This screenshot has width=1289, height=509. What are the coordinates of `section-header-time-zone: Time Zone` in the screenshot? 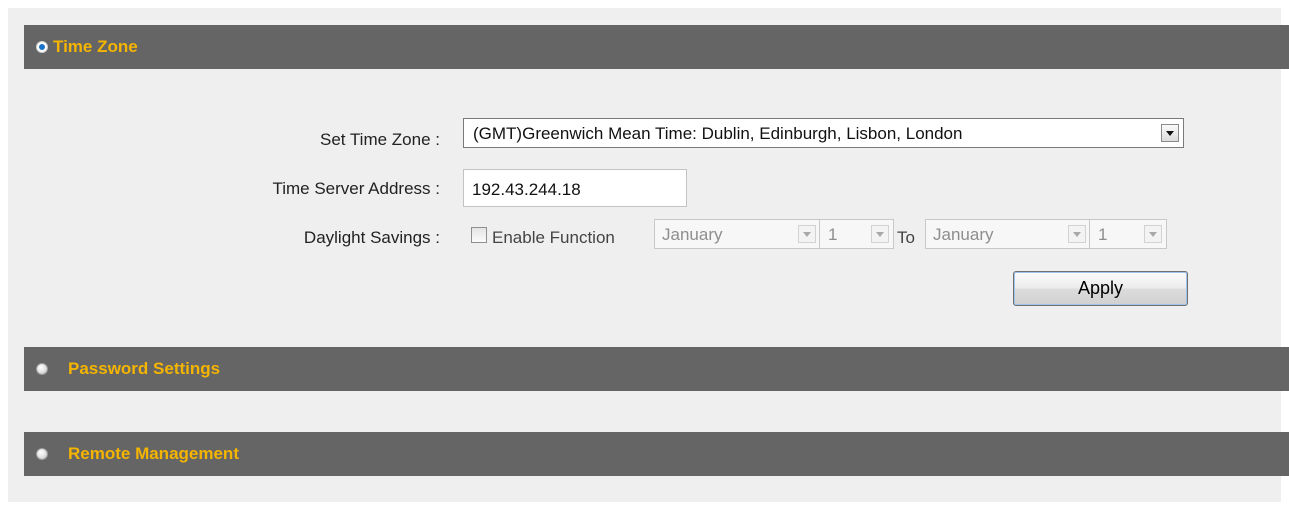 It's located at (656, 47).